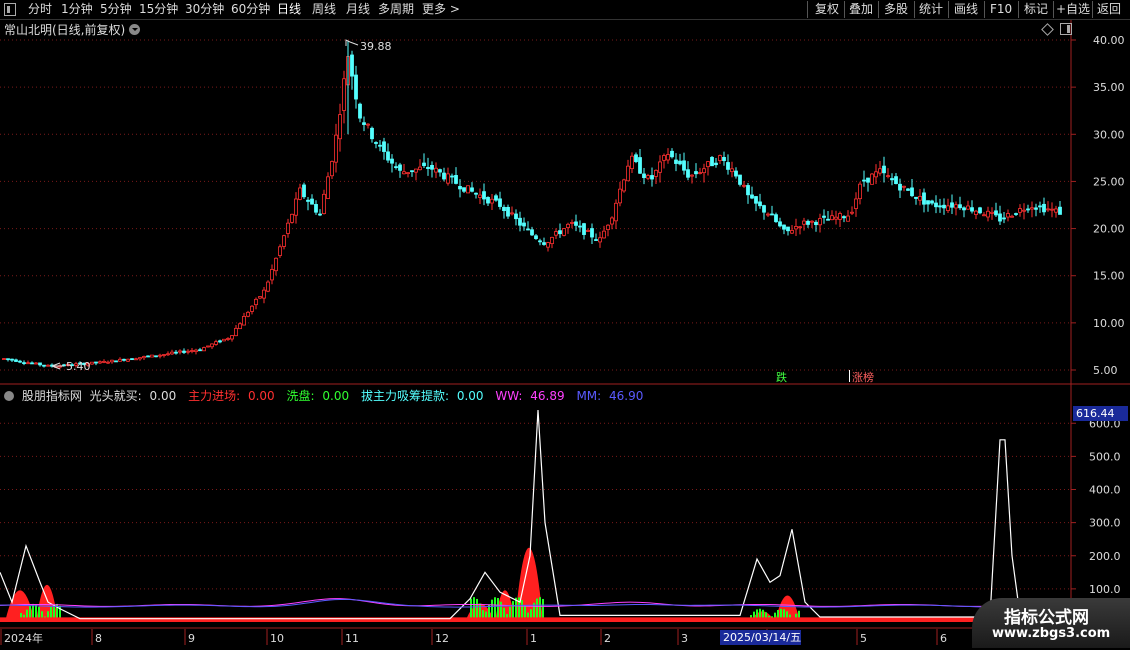 This screenshot has height=650, width=1130. Describe the element at coordinates (1109, 229) in the screenshot. I see `price-tick-label: 20.00` at that location.